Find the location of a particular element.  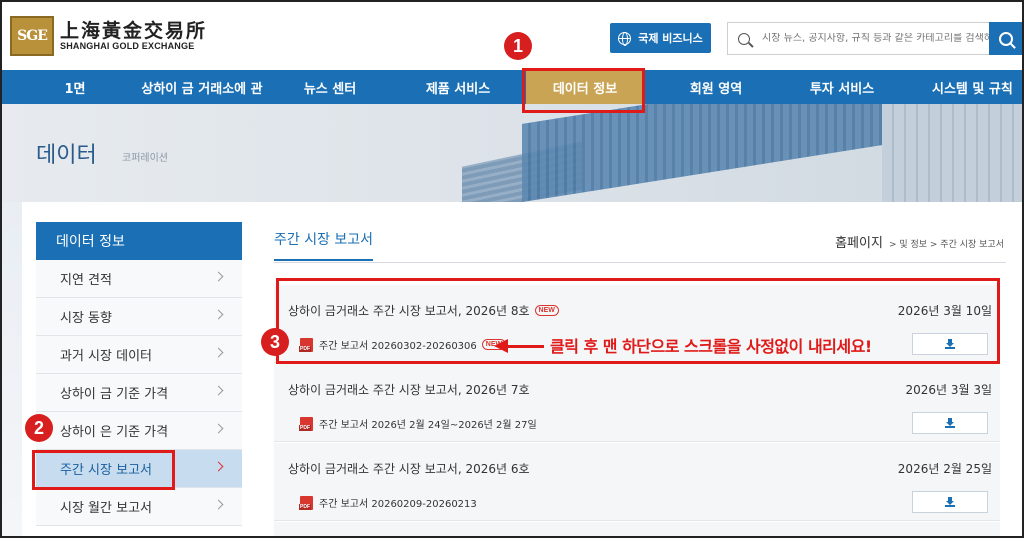

sidebar-item-monthly-report: 시장 월간 보고서 is located at coordinates (139, 507).